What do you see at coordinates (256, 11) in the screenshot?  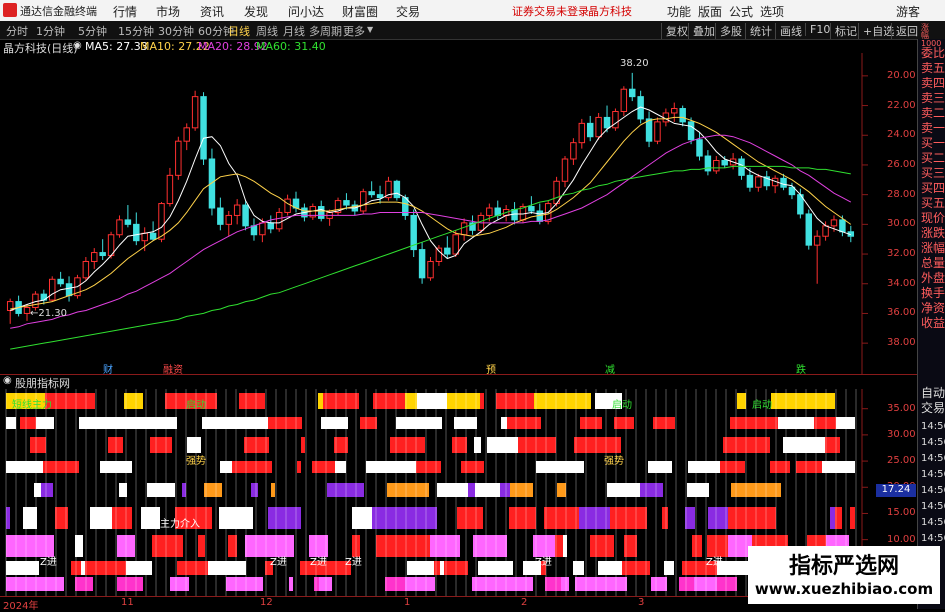 I see `menu-discover: 发现` at bounding box center [256, 11].